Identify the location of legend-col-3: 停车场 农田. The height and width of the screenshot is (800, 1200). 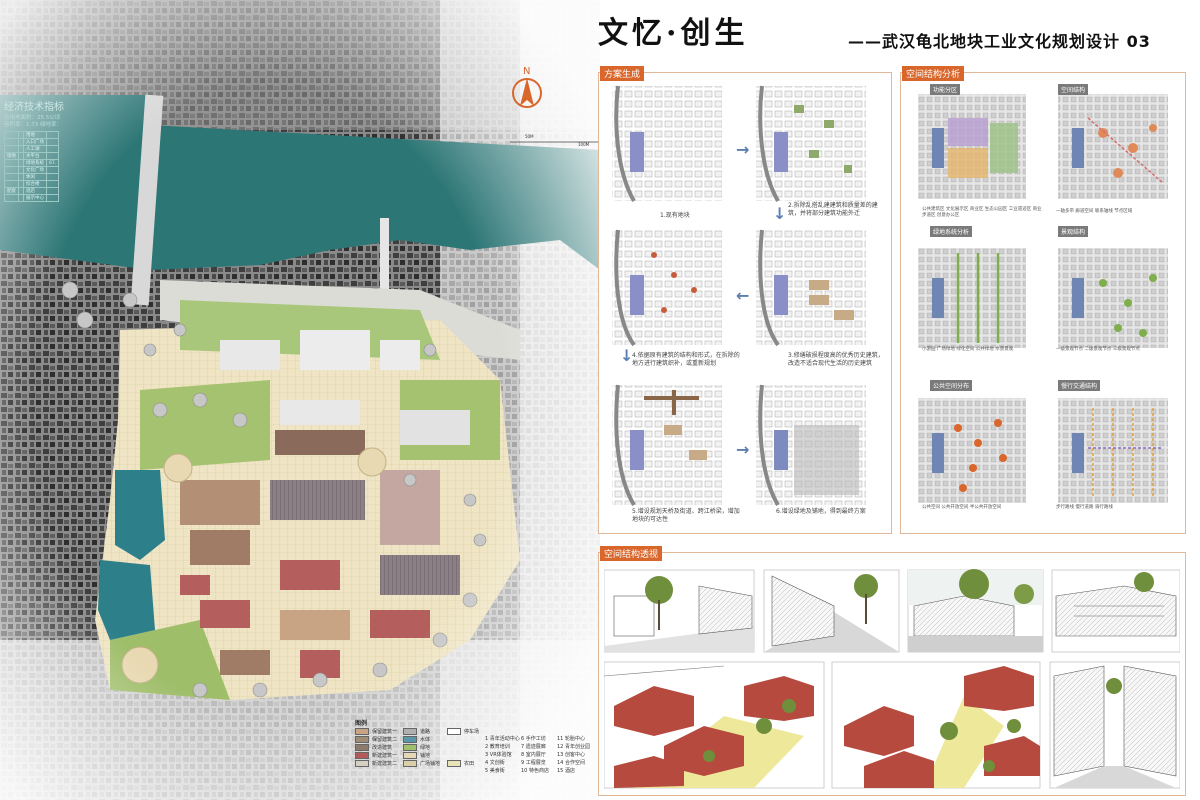
(463, 747).